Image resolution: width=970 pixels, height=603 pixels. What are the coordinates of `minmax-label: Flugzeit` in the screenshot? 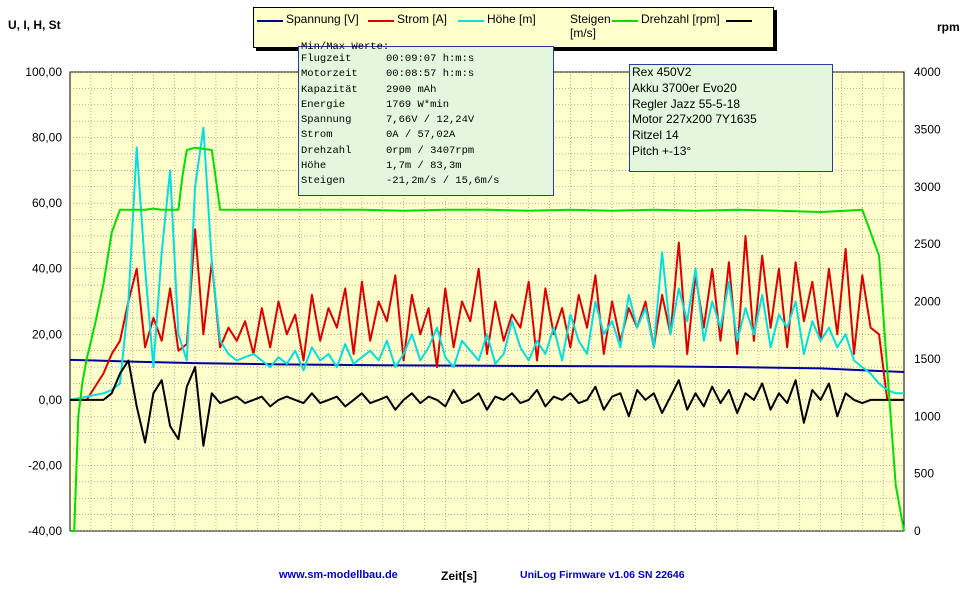 It's located at (326, 59).